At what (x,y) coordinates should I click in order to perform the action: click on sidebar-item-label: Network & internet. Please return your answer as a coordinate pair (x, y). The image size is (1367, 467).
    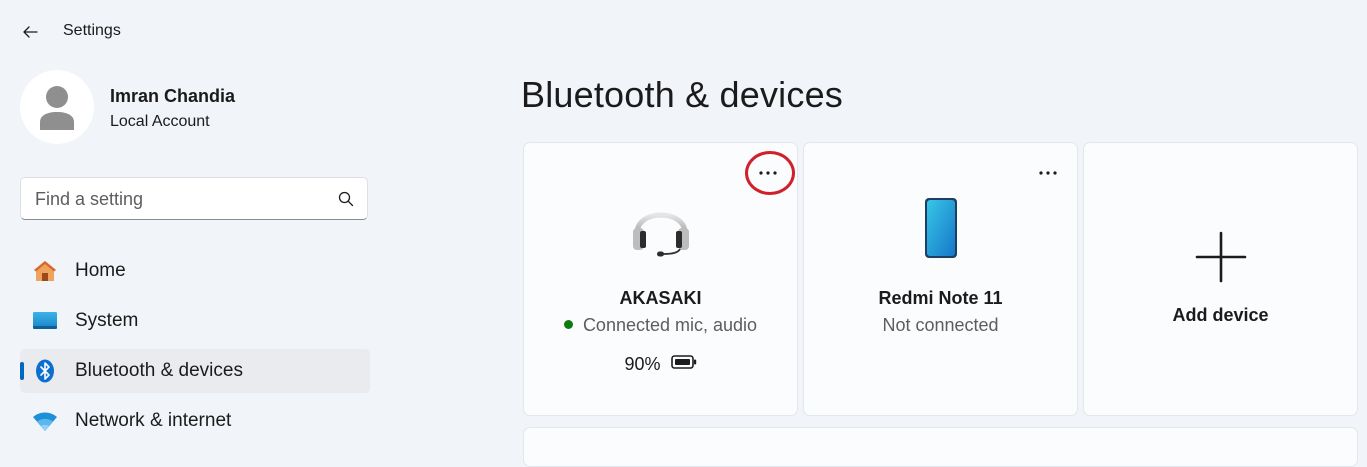
    Looking at the image, I should click on (153, 420).